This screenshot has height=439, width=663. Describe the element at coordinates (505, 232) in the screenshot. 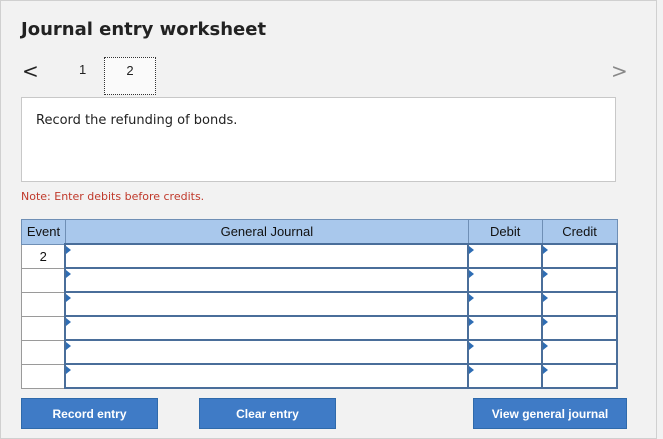

I see `debit-header: Debit` at that location.